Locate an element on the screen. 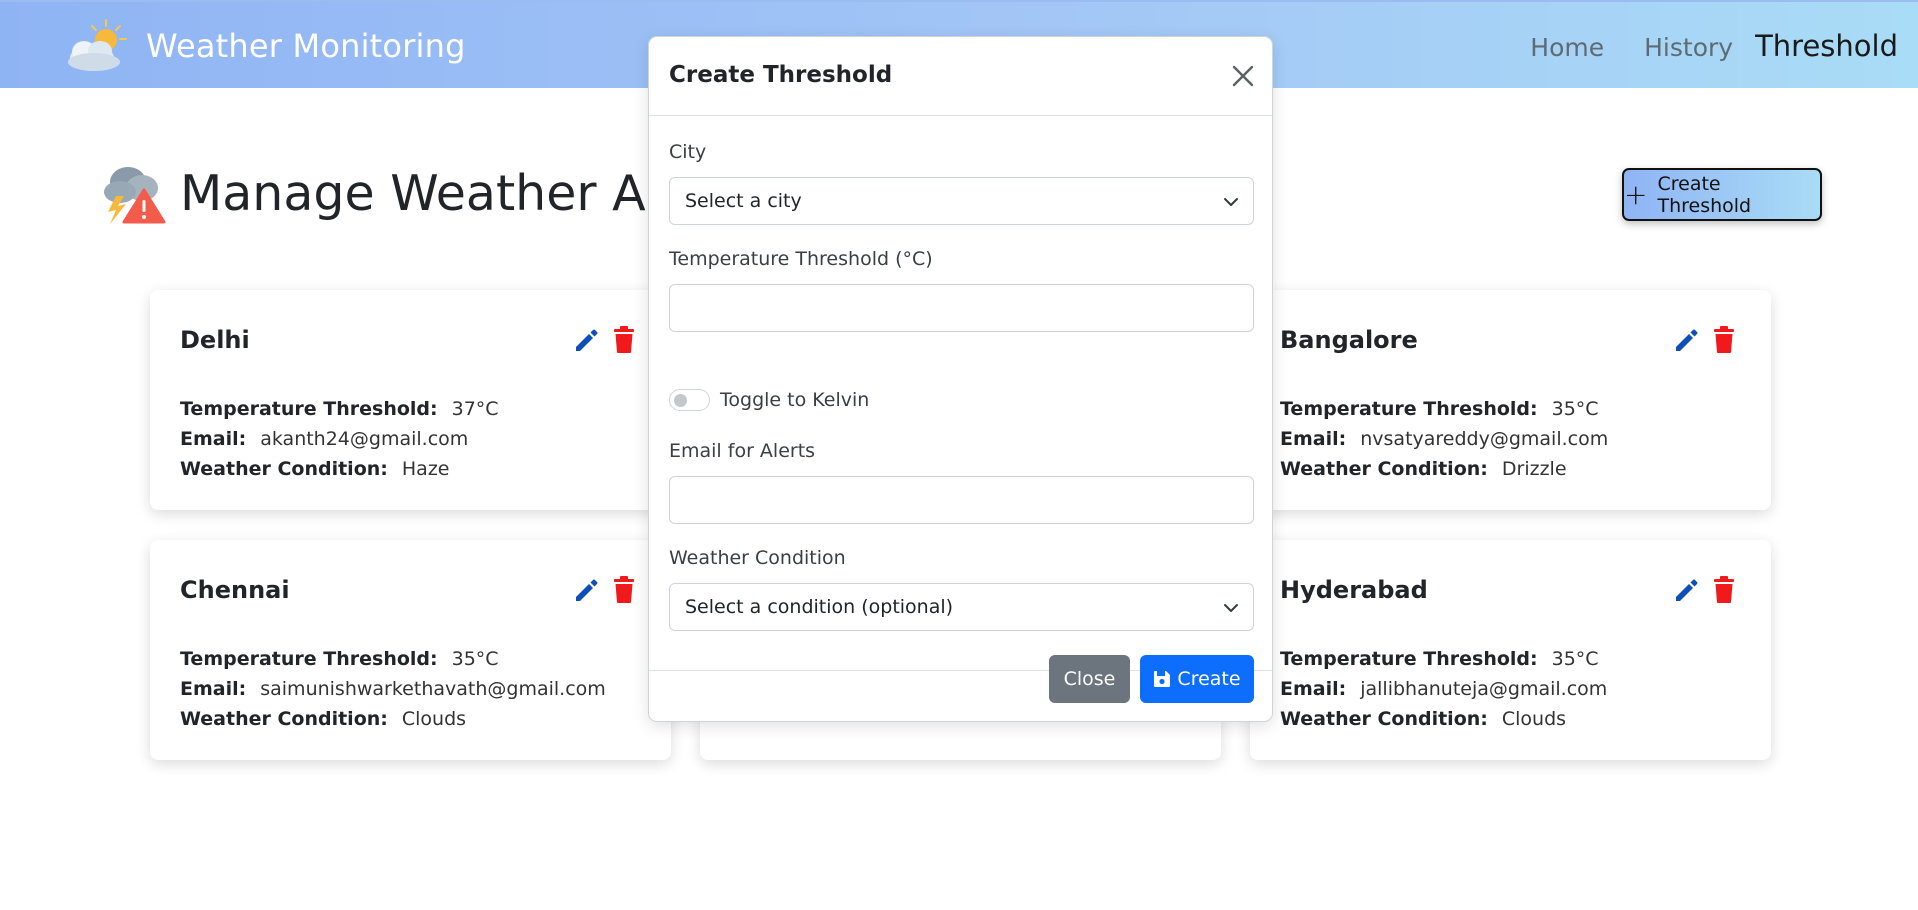 The height and width of the screenshot is (910, 1918). kelvin-toggle is located at coordinates (689, 400).